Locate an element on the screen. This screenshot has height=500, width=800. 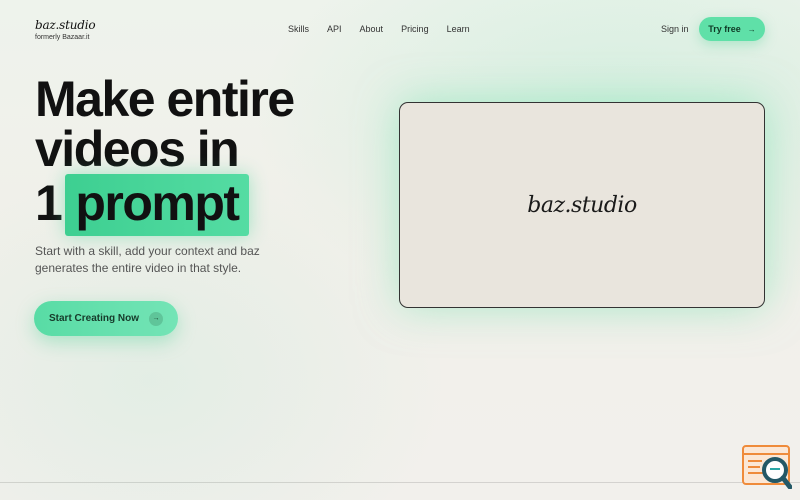
cta-label: Start Creating Now is located at coordinates (93, 318).